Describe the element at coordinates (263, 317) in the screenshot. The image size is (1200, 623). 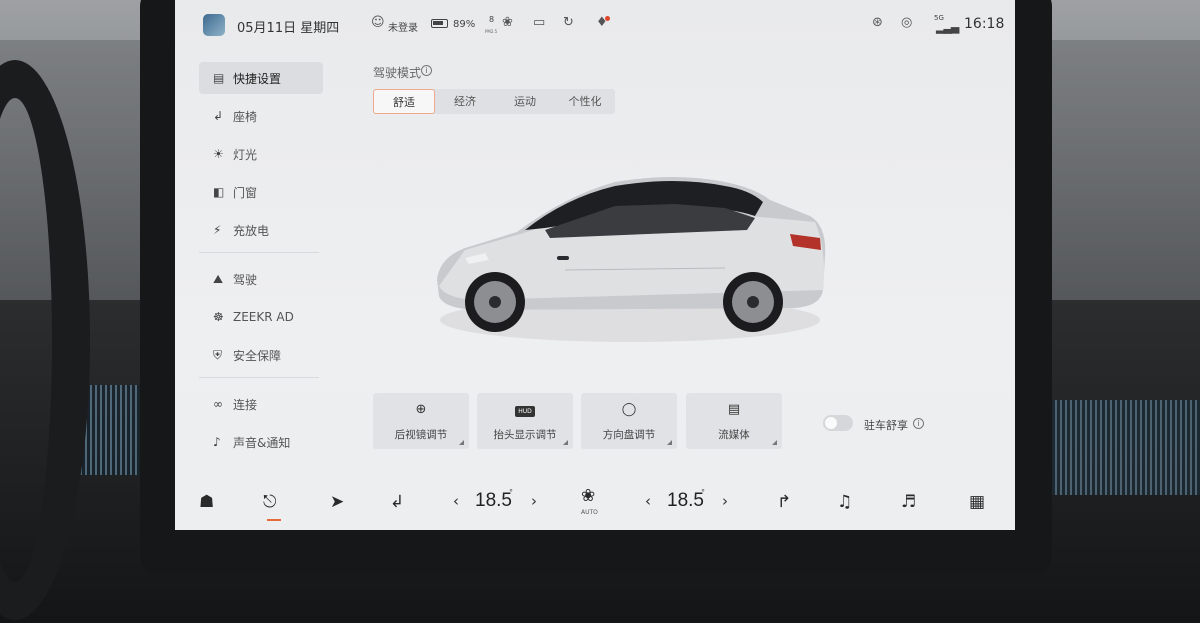
I see `sidebar-item-label: ZEEKR AD` at that location.